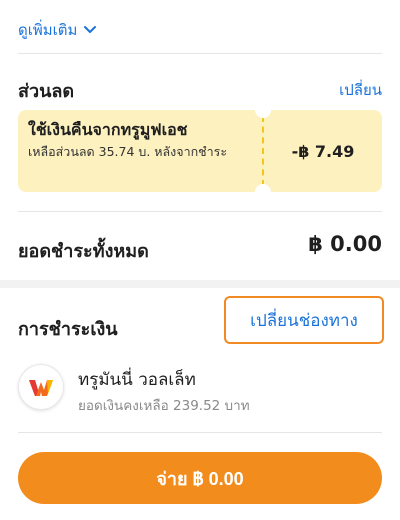 This screenshot has width=400, height=520. Describe the element at coordinates (128, 151) in the screenshot. I see `coupon-description: เหลือส่วนลด 35.74 บ. หลังจากชำระ` at that location.